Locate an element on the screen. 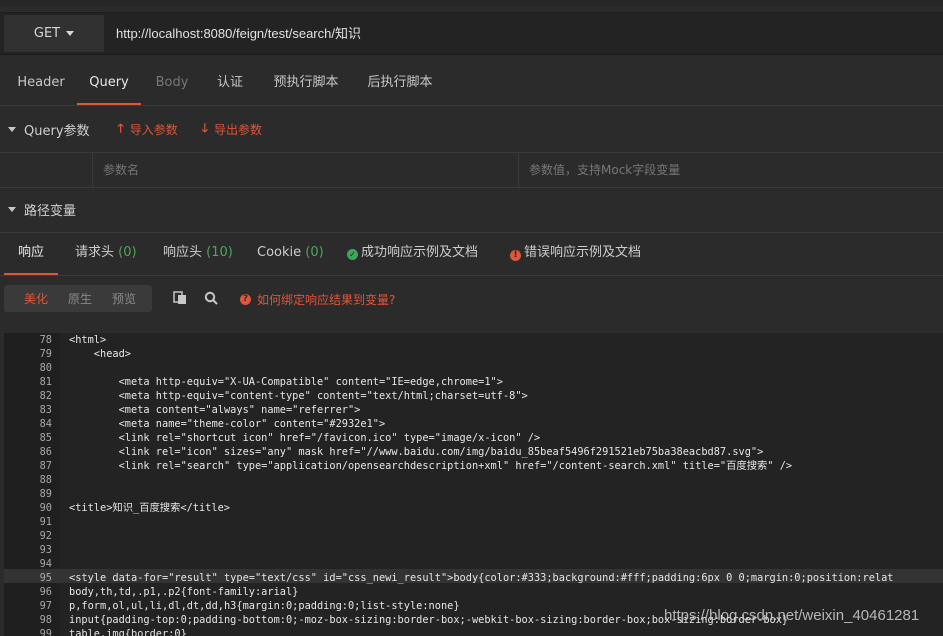  tab-request-headers: 请求头 (0) is located at coordinates (106, 253).